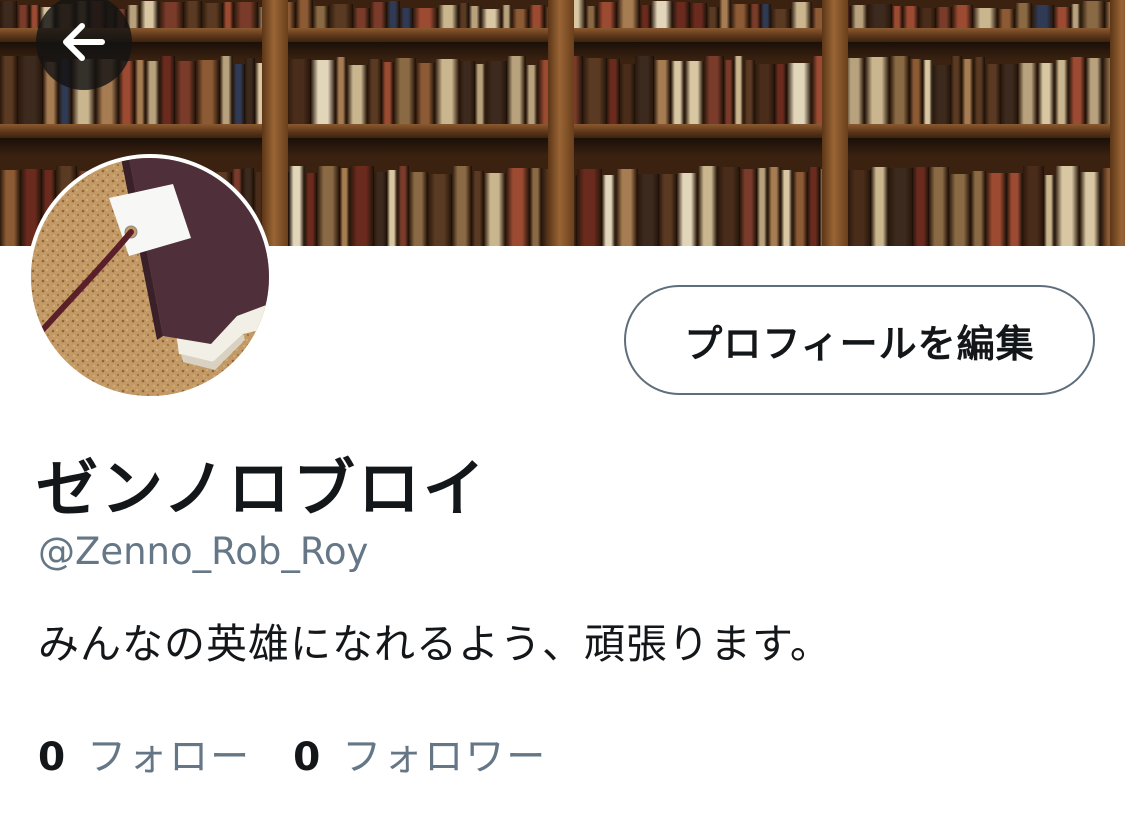 The image size is (1125, 813). Describe the element at coordinates (292, 754) in the screenshot. I see `follow-stats: 0 フォロー 0 フォロワー` at that location.